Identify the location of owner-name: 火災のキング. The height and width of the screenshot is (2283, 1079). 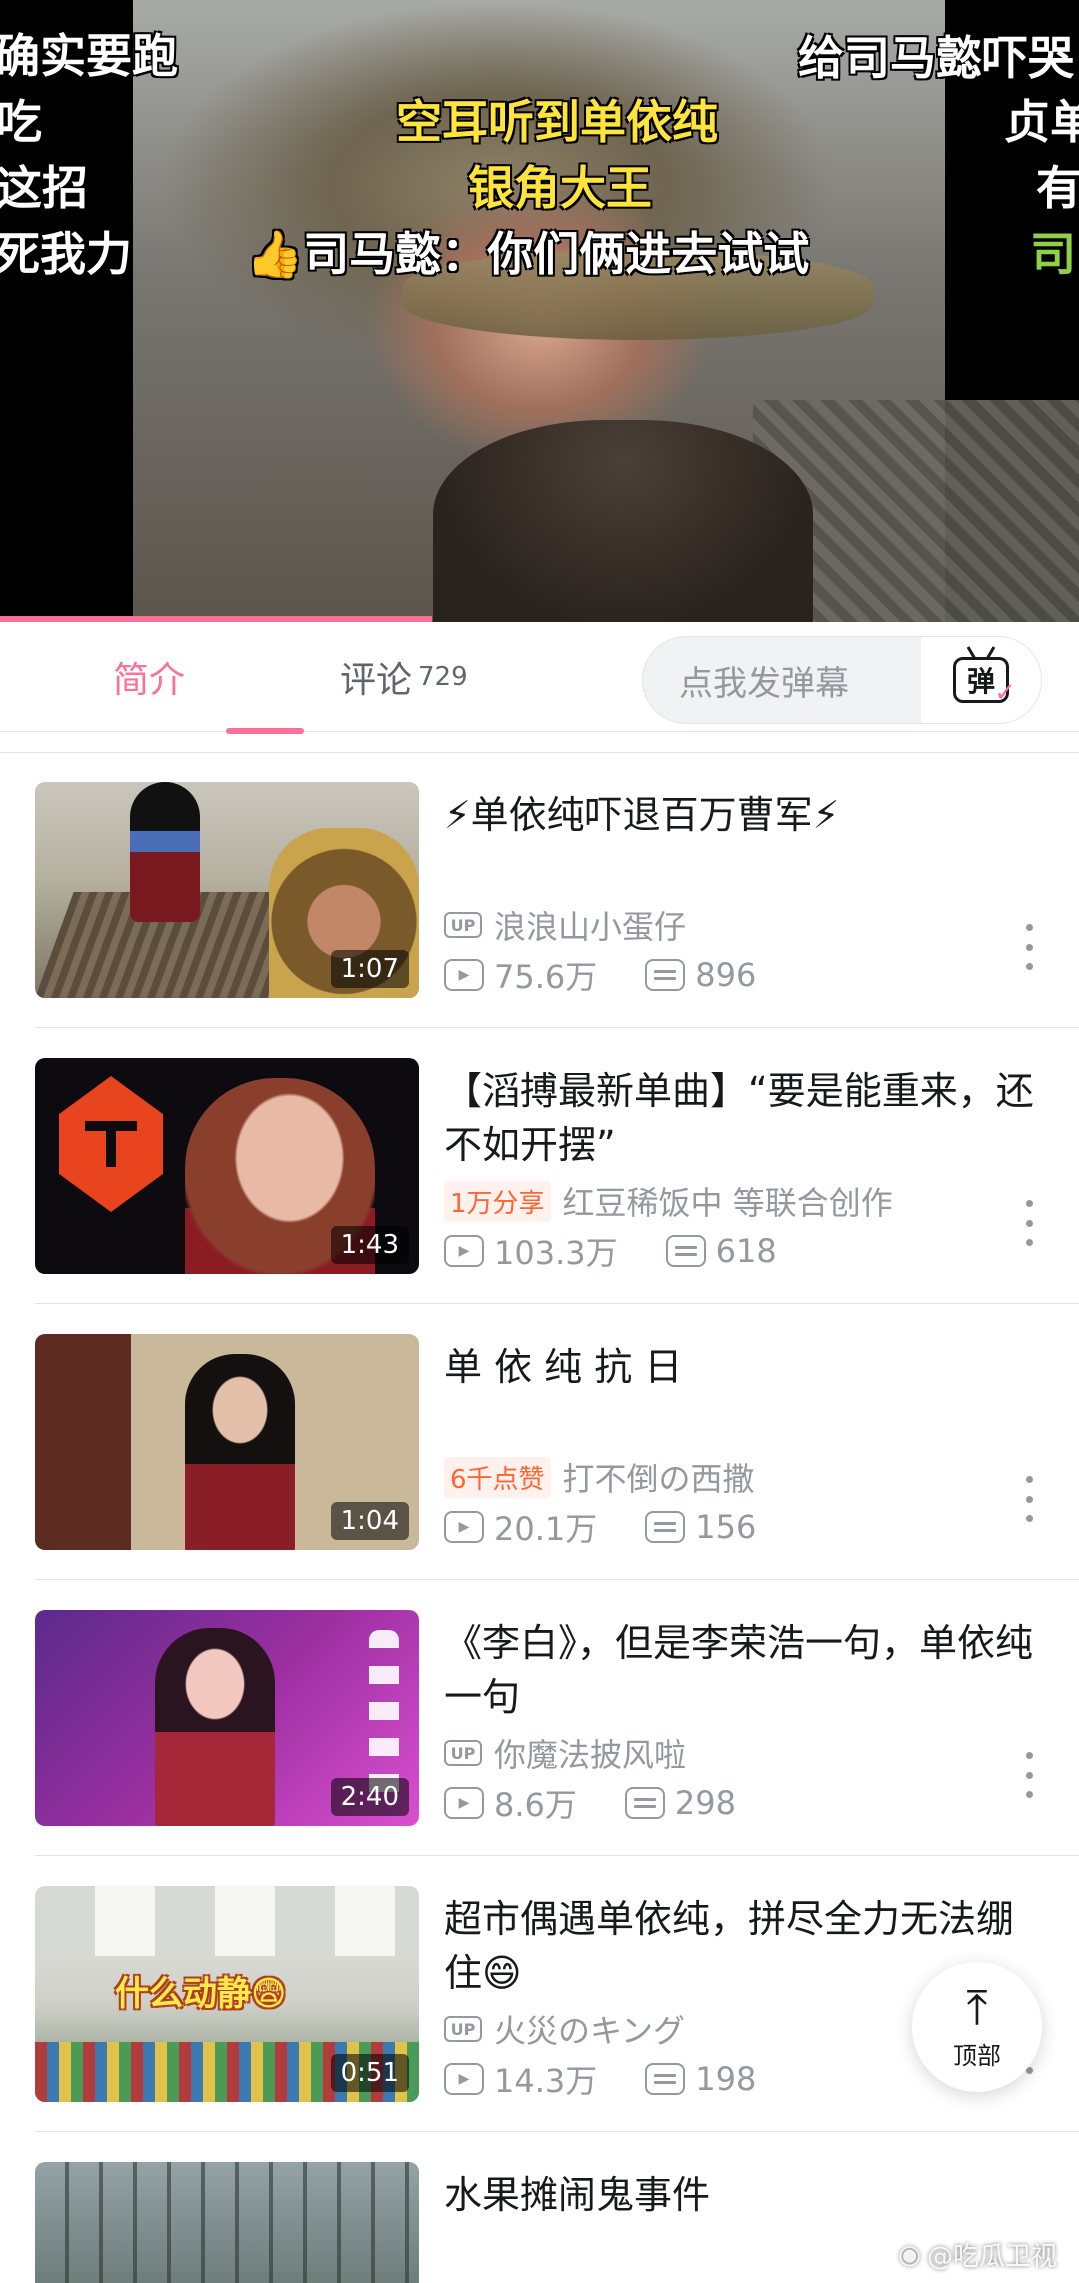
(590, 2031).